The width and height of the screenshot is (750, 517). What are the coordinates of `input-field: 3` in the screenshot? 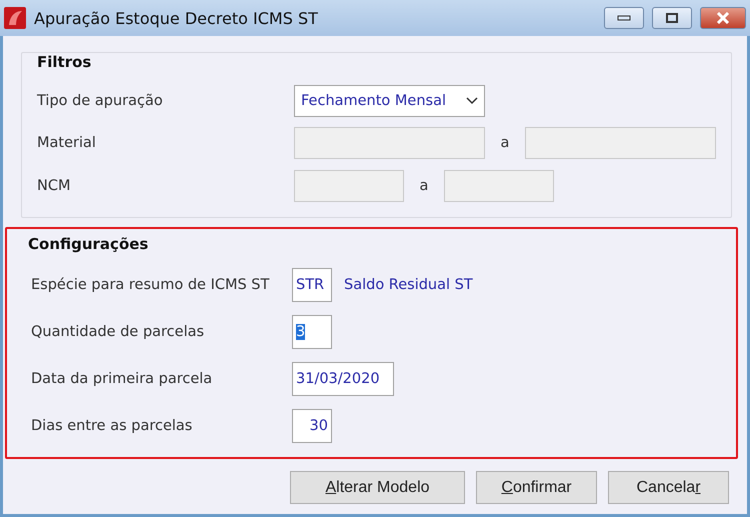 It's located at (312, 331).